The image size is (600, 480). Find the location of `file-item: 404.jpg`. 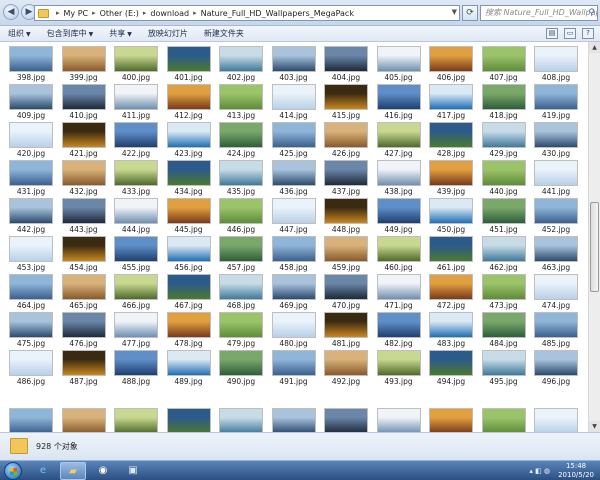

file-item: 404.jpg is located at coordinates (346, 64).